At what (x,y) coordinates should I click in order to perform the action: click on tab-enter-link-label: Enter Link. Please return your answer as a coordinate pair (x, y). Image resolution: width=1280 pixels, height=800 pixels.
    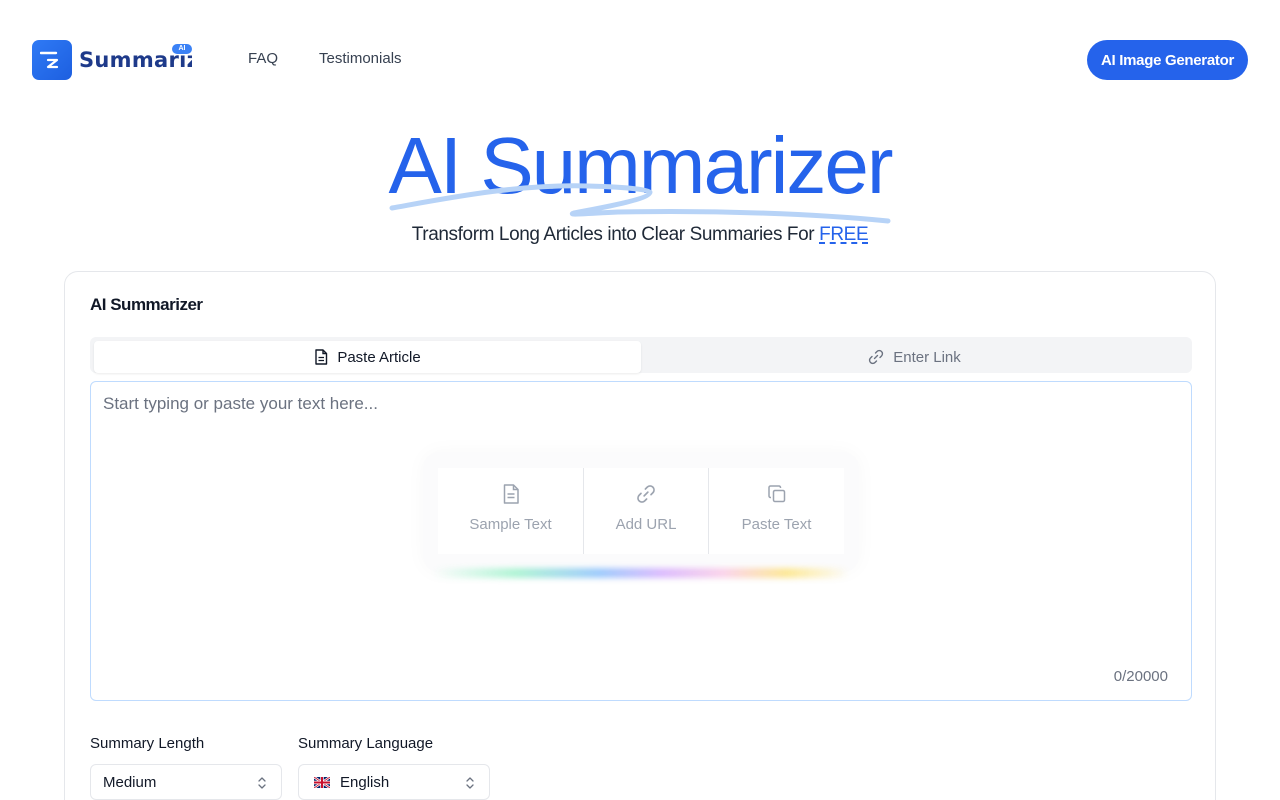
    Looking at the image, I should click on (927, 357).